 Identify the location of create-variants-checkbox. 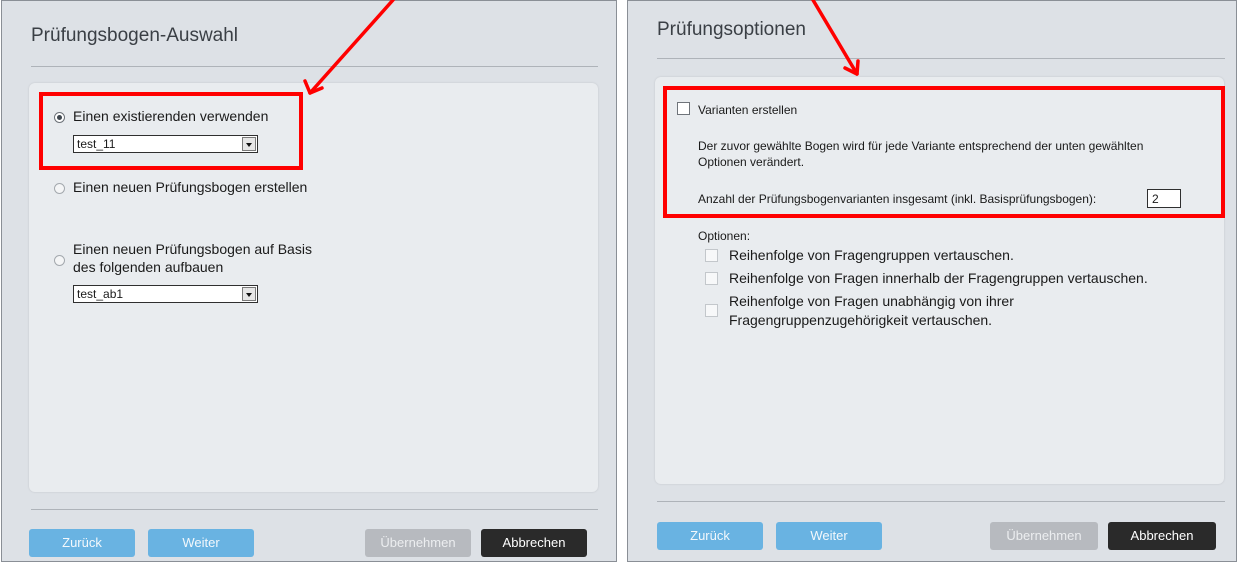
(683, 108).